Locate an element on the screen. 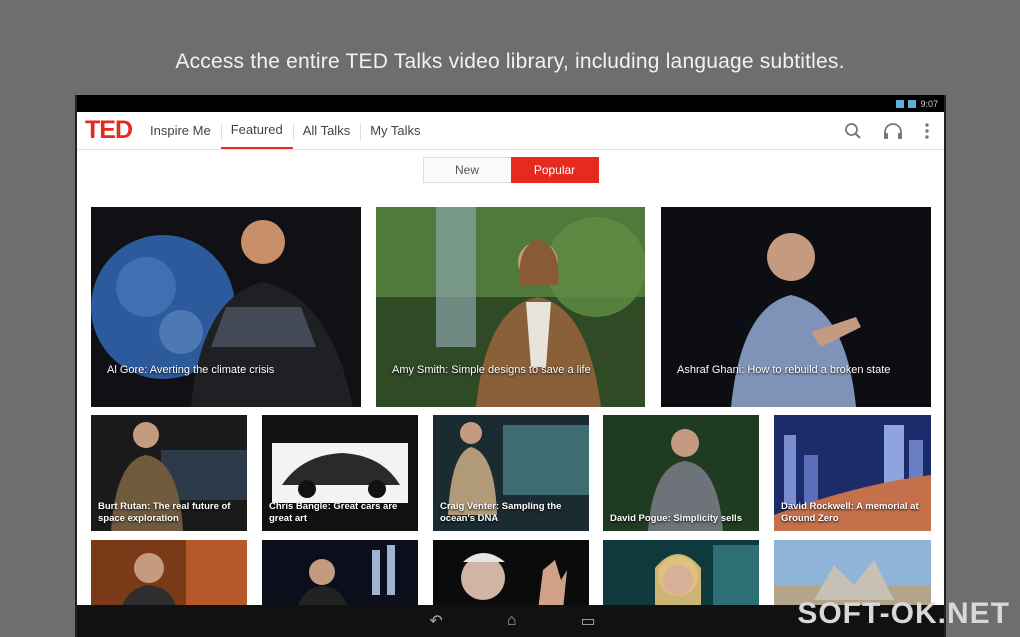  talk-title: Al Gore: Averting the climate crisis is located at coordinates (191, 370).